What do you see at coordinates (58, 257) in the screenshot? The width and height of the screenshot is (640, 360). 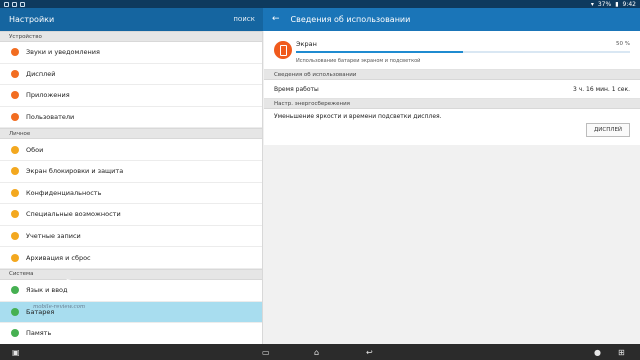 I see `settings-item-label: Архивация и сброс` at bounding box center [58, 257].